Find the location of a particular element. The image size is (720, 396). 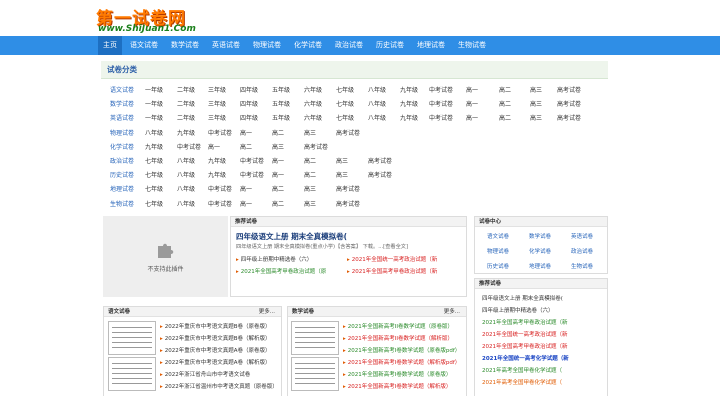

chinese-paper-item: ▸ 2022年重庆市中考语文真题A卷（原卷版） is located at coordinates (215, 350).